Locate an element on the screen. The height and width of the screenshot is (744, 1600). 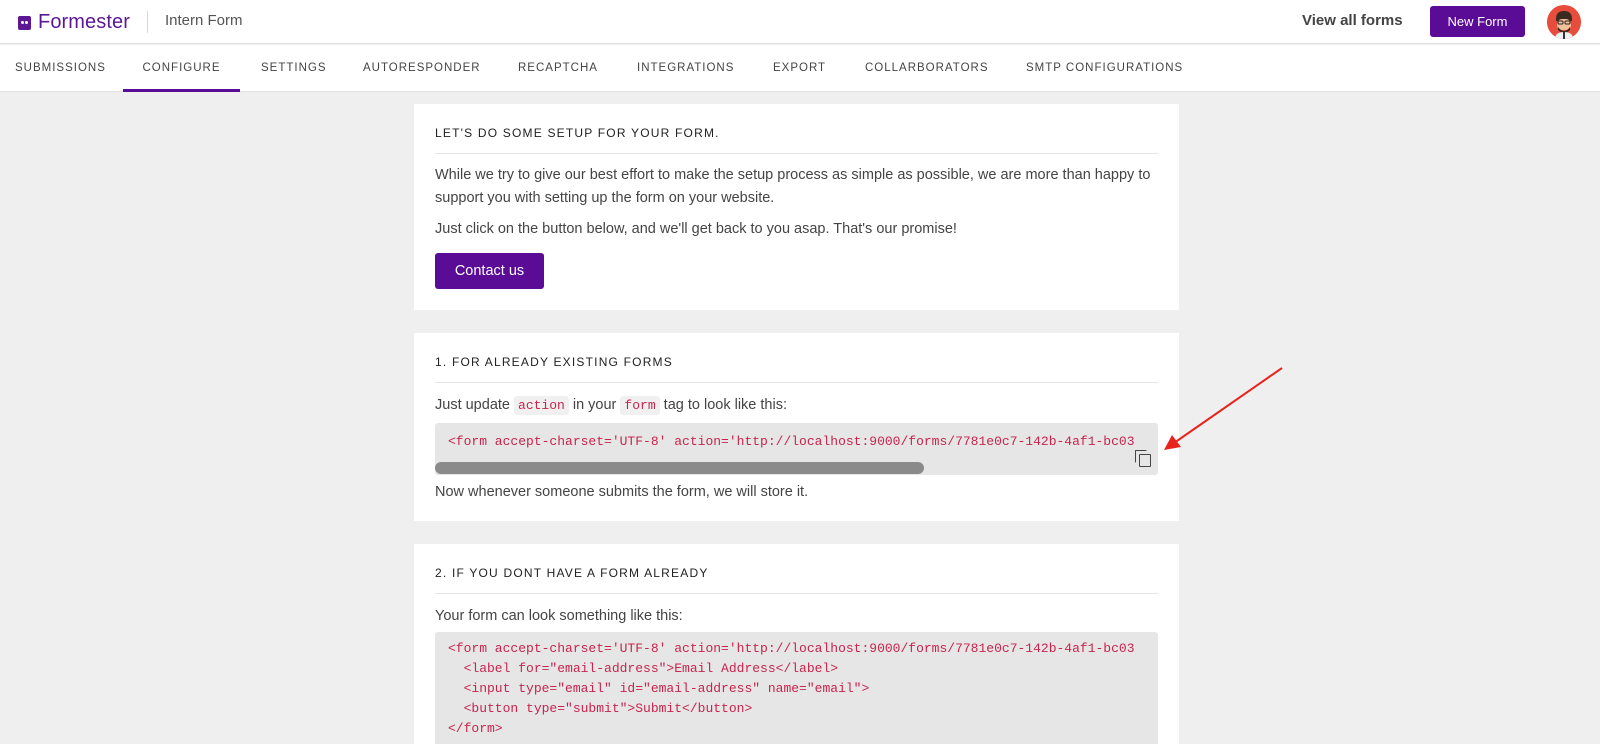
setup-card-title: LET'S DO SOME SETUP FOR YOUR FORM. is located at coordinates (796, 129).